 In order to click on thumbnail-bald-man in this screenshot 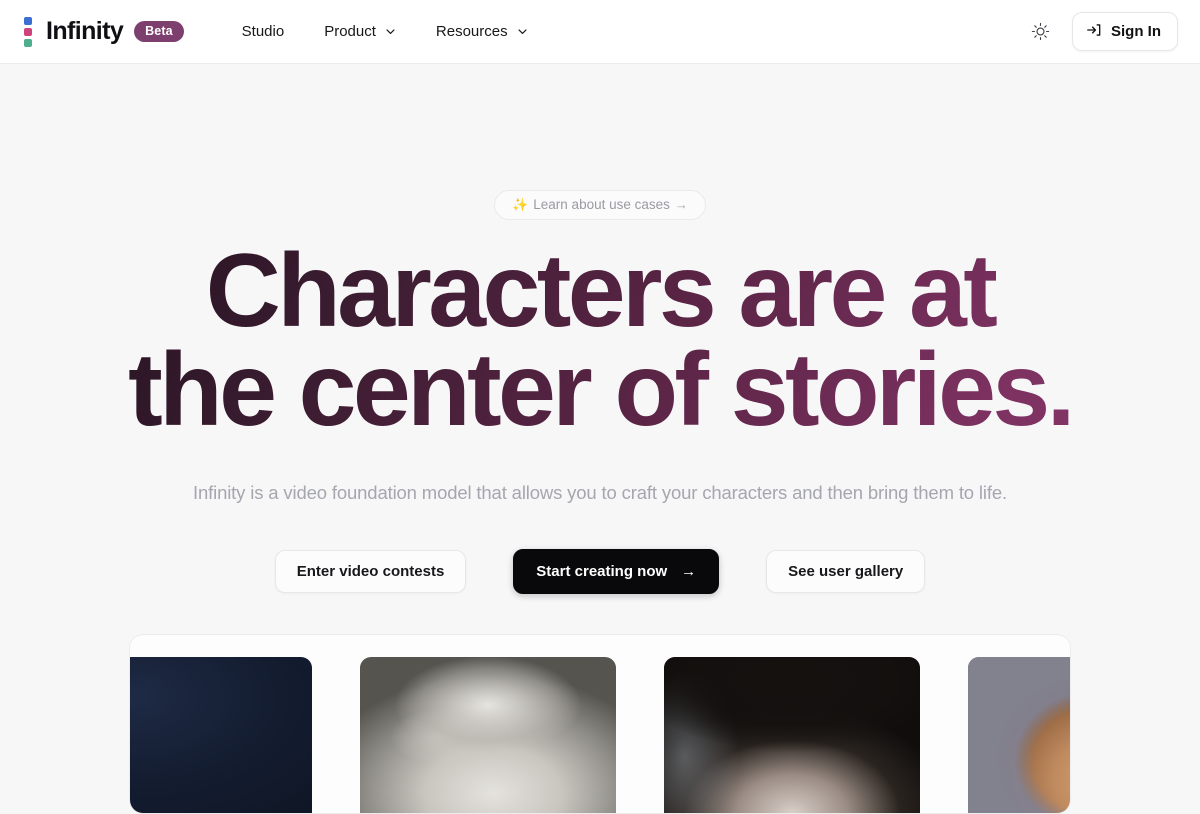, I will do `click(1019, 735)`.